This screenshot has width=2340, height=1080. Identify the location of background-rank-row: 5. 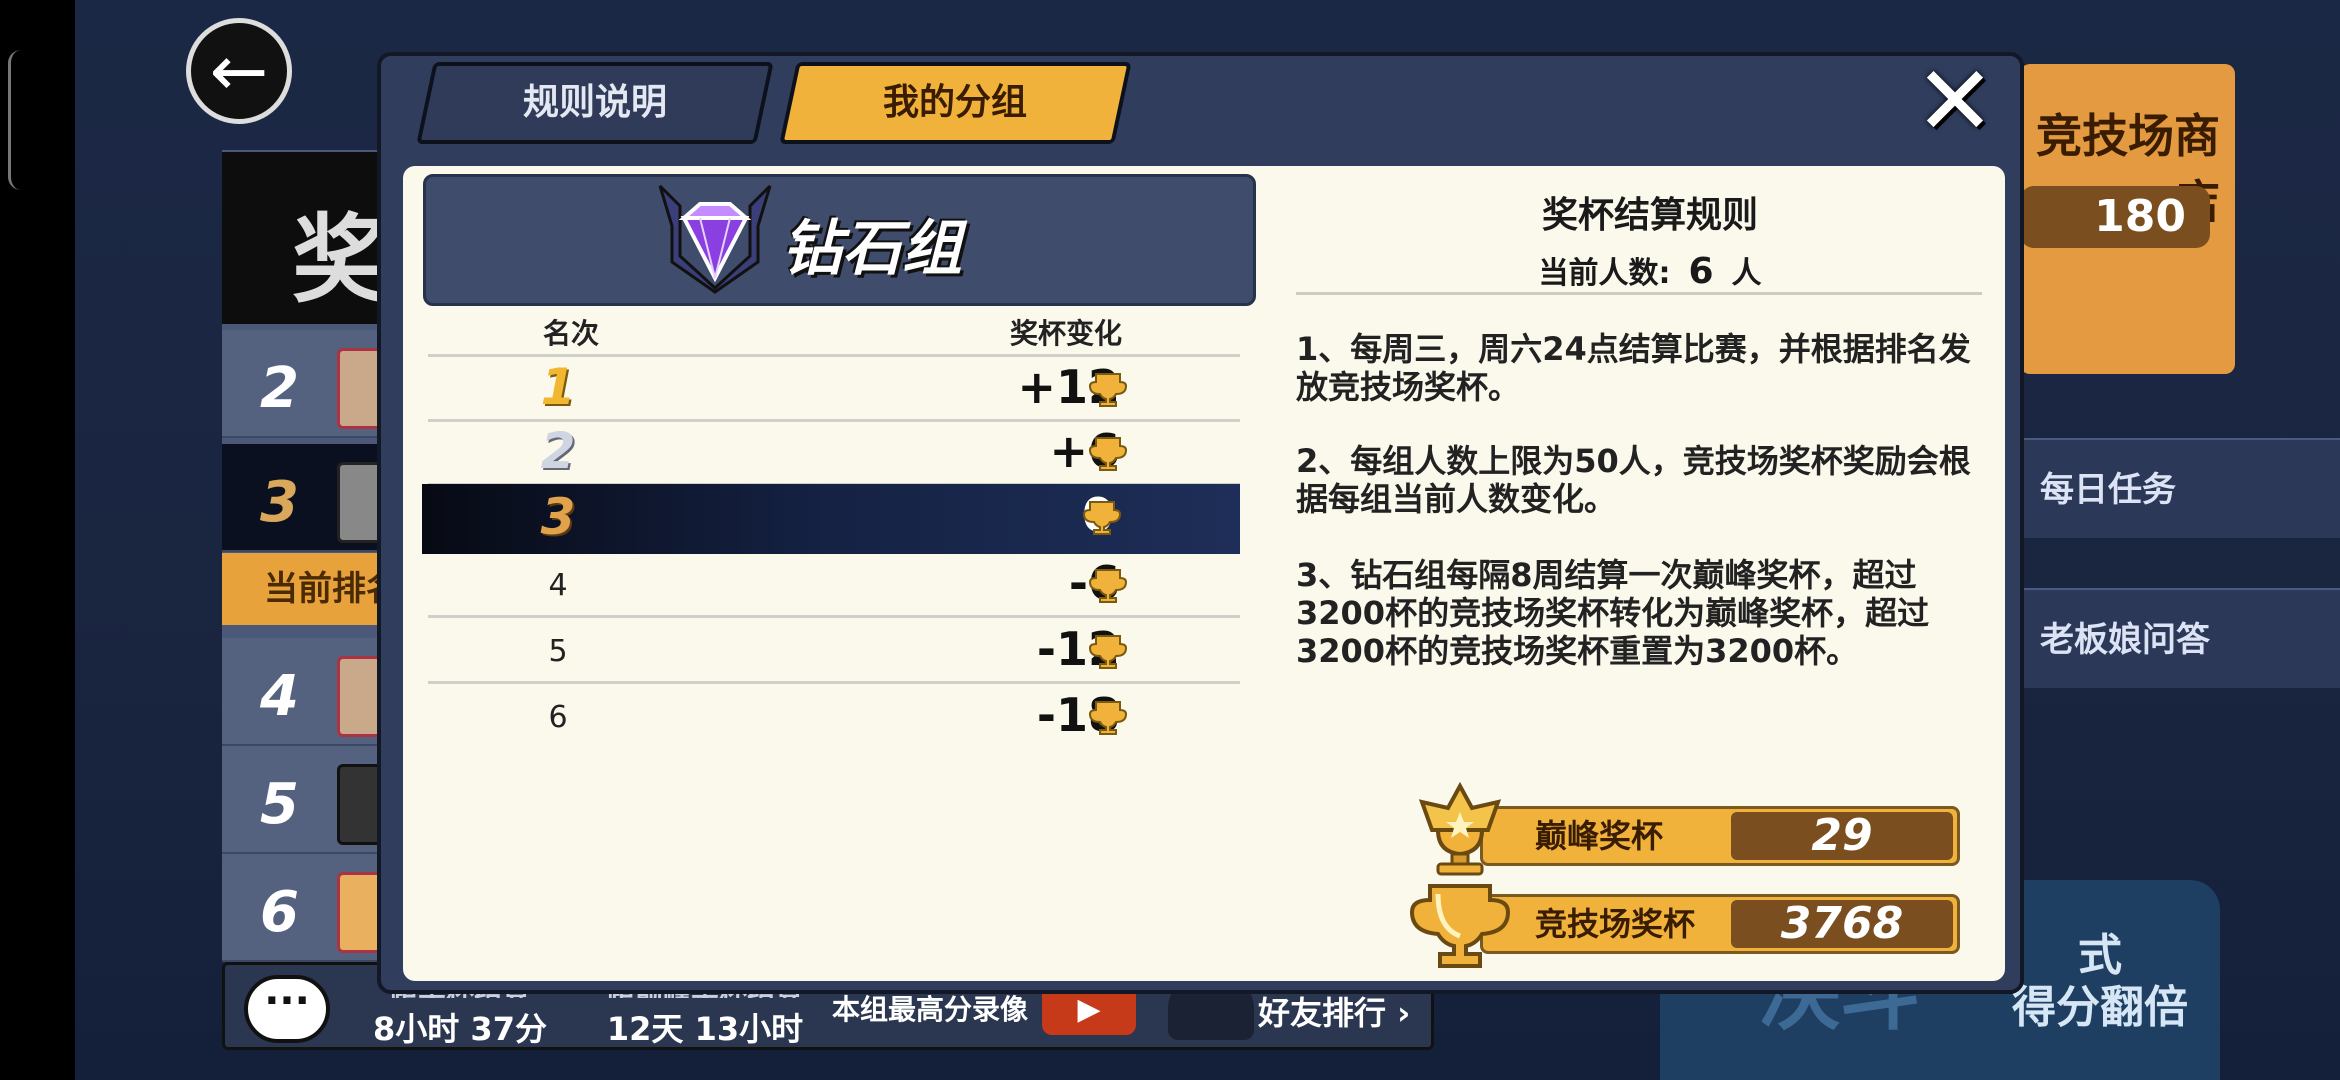
(312, 800).